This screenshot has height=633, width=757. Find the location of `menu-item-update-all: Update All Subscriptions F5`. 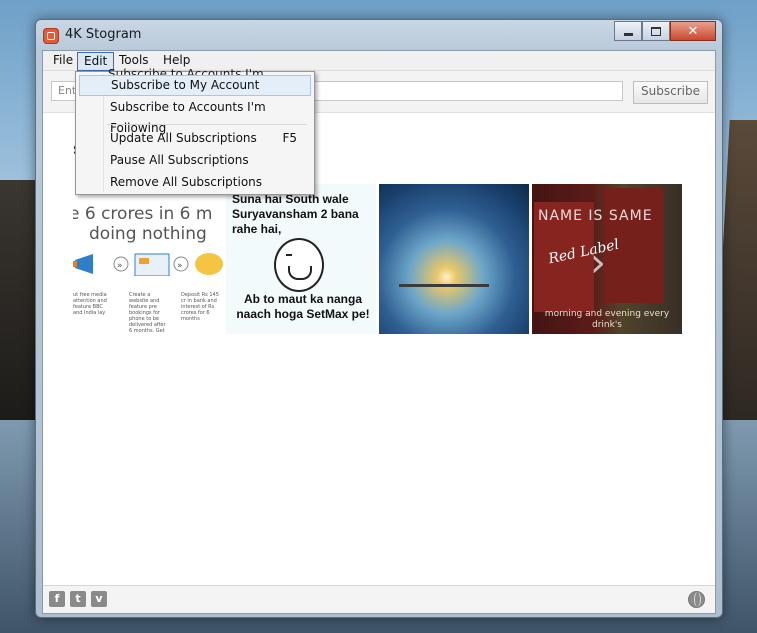

menu-item-update-all: Update All Subscriptions F5 is located at coordinates (195, 138).